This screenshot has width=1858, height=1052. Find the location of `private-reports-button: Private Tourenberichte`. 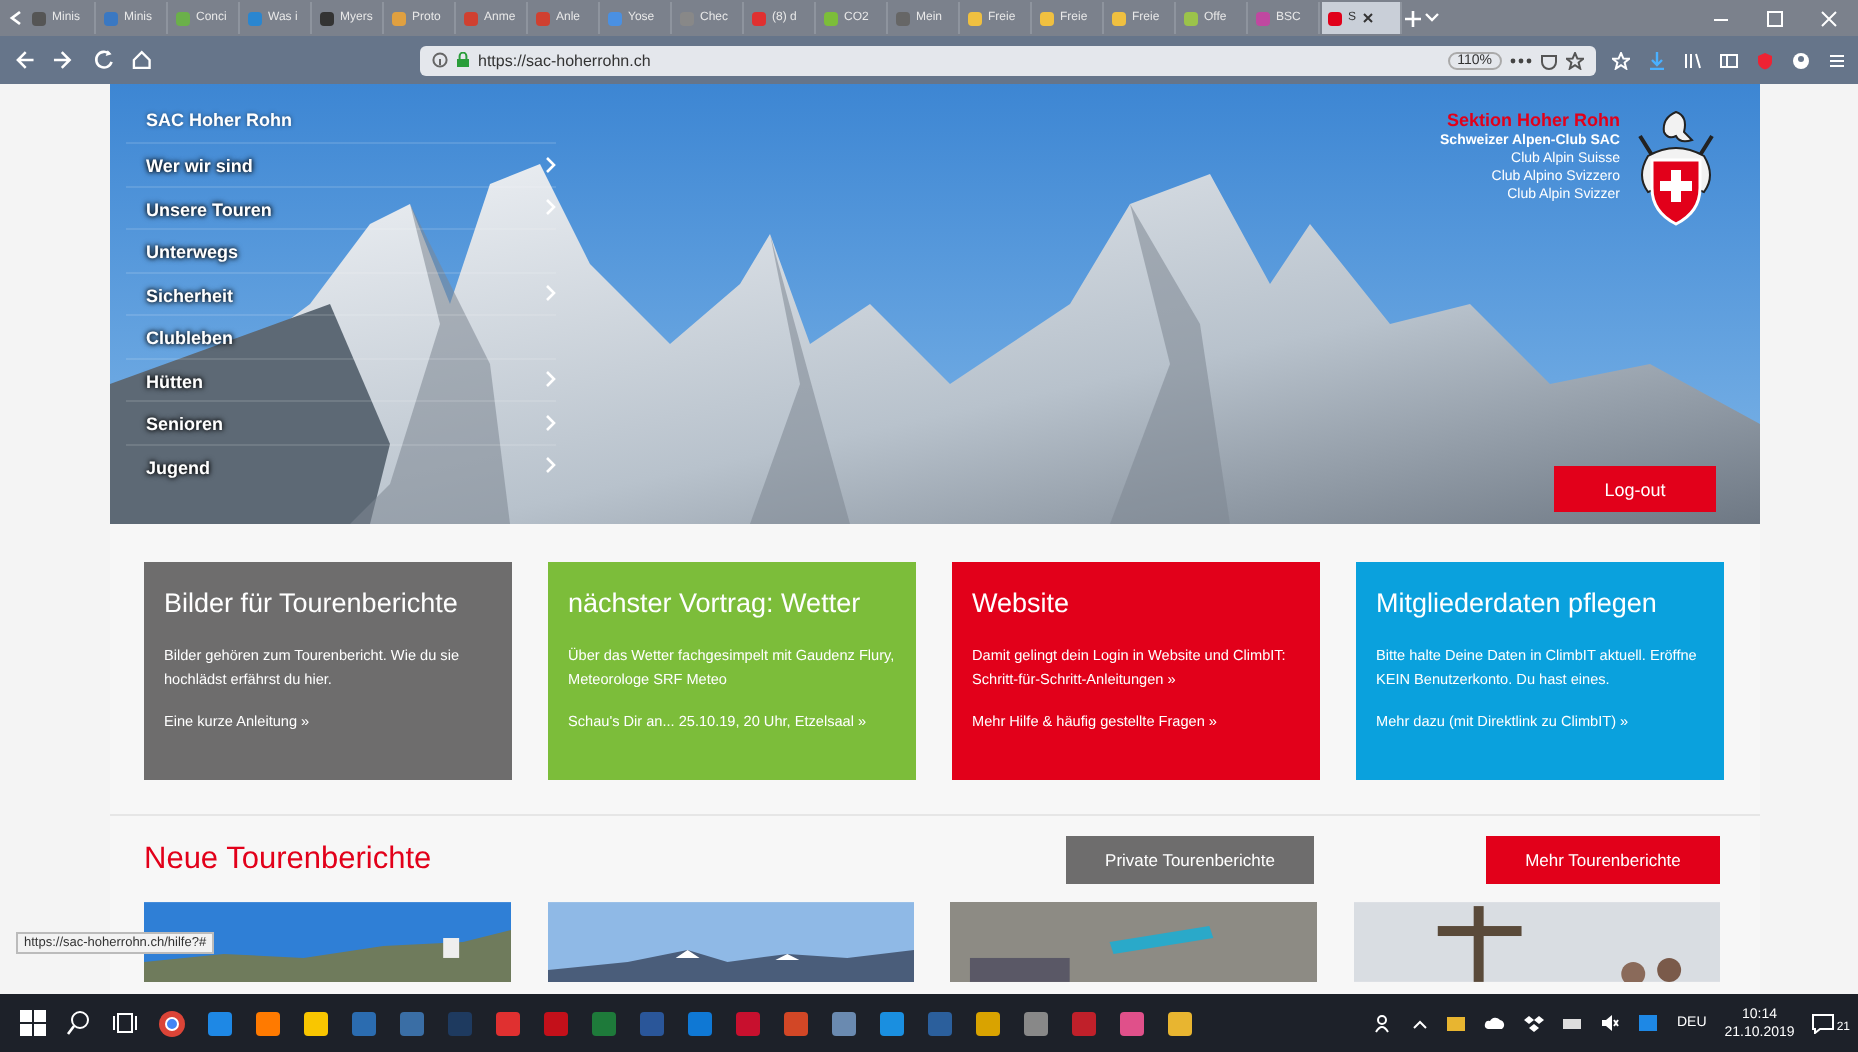

private-reports-button: Private Tourenberichte is located at coordinates (1190, 860).